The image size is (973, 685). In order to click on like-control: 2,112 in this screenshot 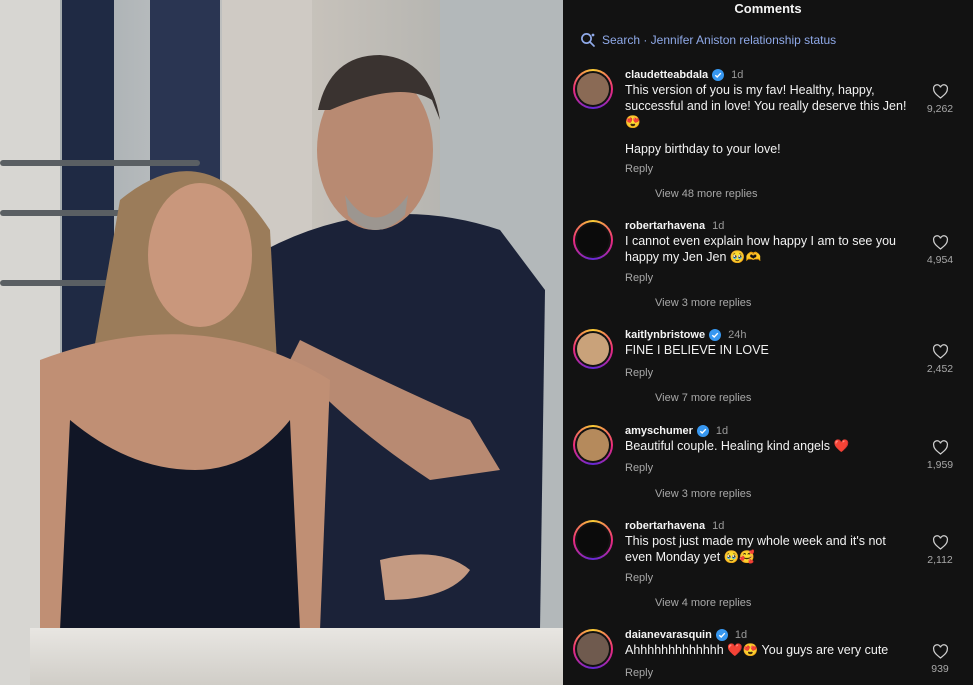, I will do `click(940, 550)`.